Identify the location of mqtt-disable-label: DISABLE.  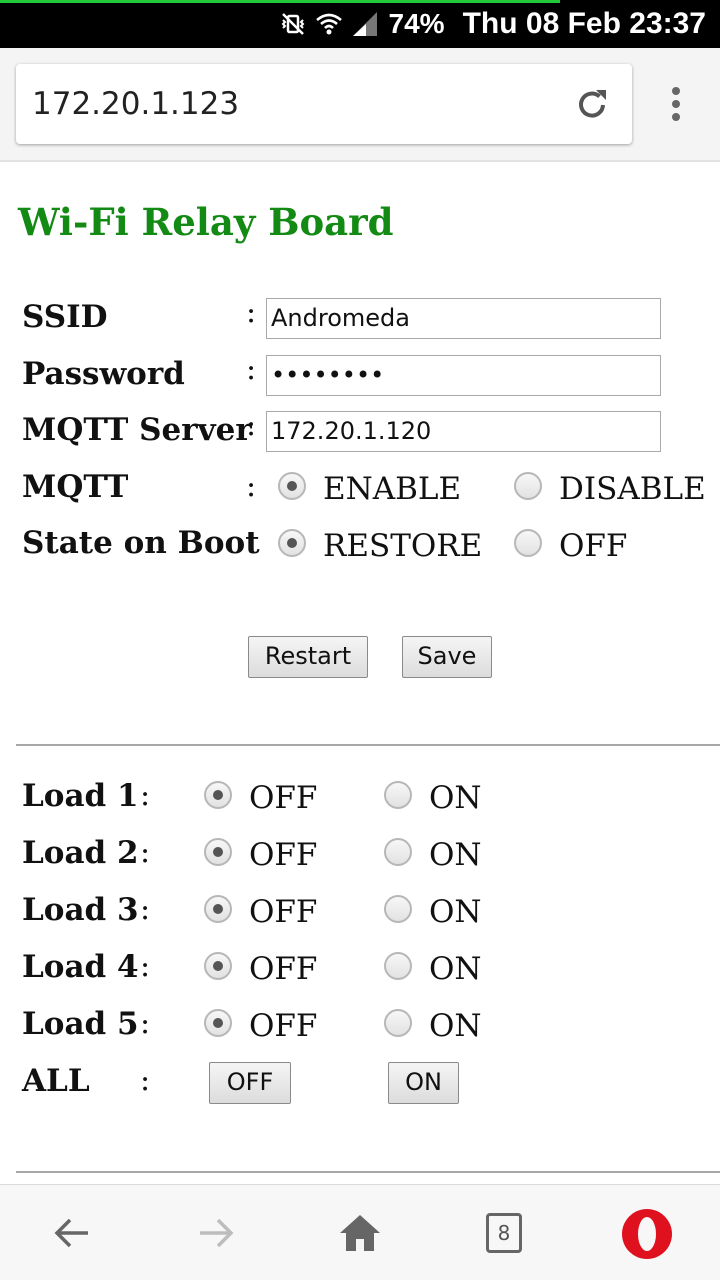
(632, 489).